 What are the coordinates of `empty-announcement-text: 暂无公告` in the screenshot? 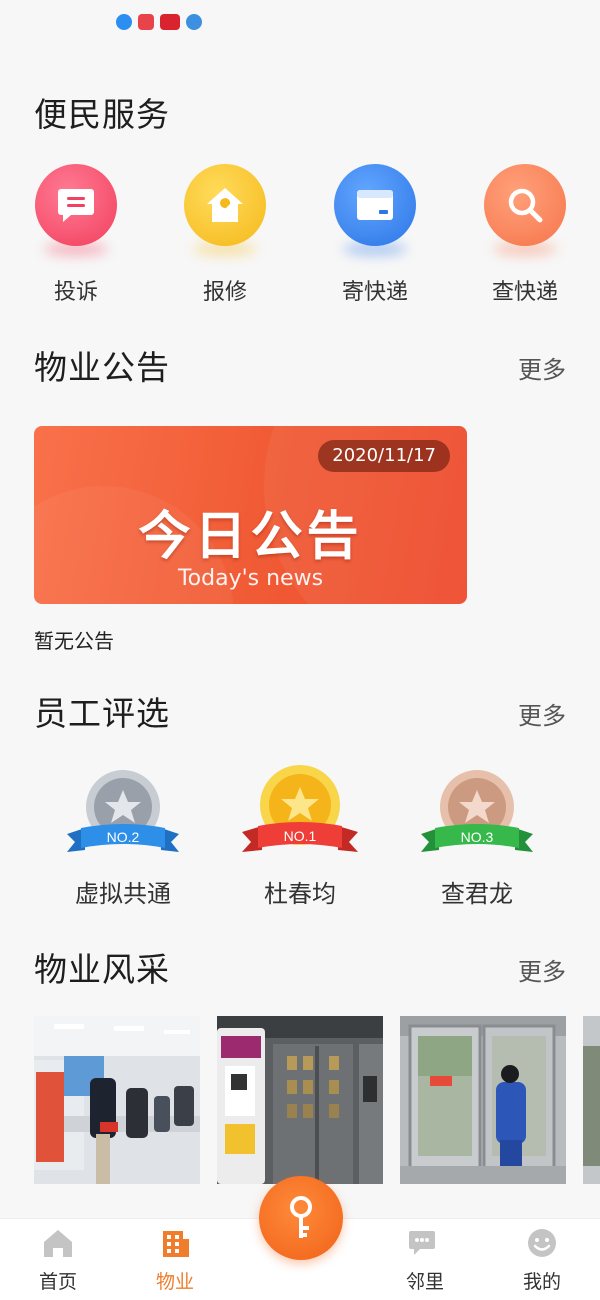 It's located at (74, 641).